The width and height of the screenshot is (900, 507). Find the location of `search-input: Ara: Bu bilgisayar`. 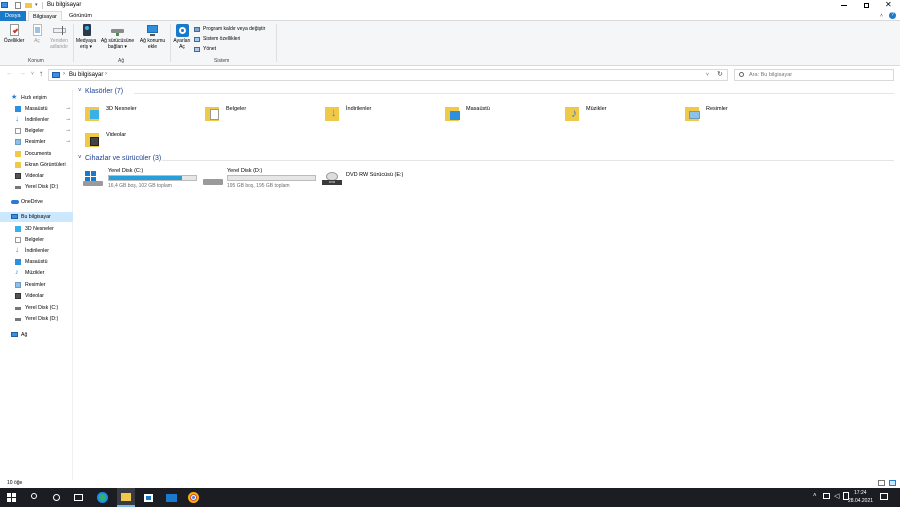

search-input: Ara: Bu bilgisayar is located at coordinates (770, 75).